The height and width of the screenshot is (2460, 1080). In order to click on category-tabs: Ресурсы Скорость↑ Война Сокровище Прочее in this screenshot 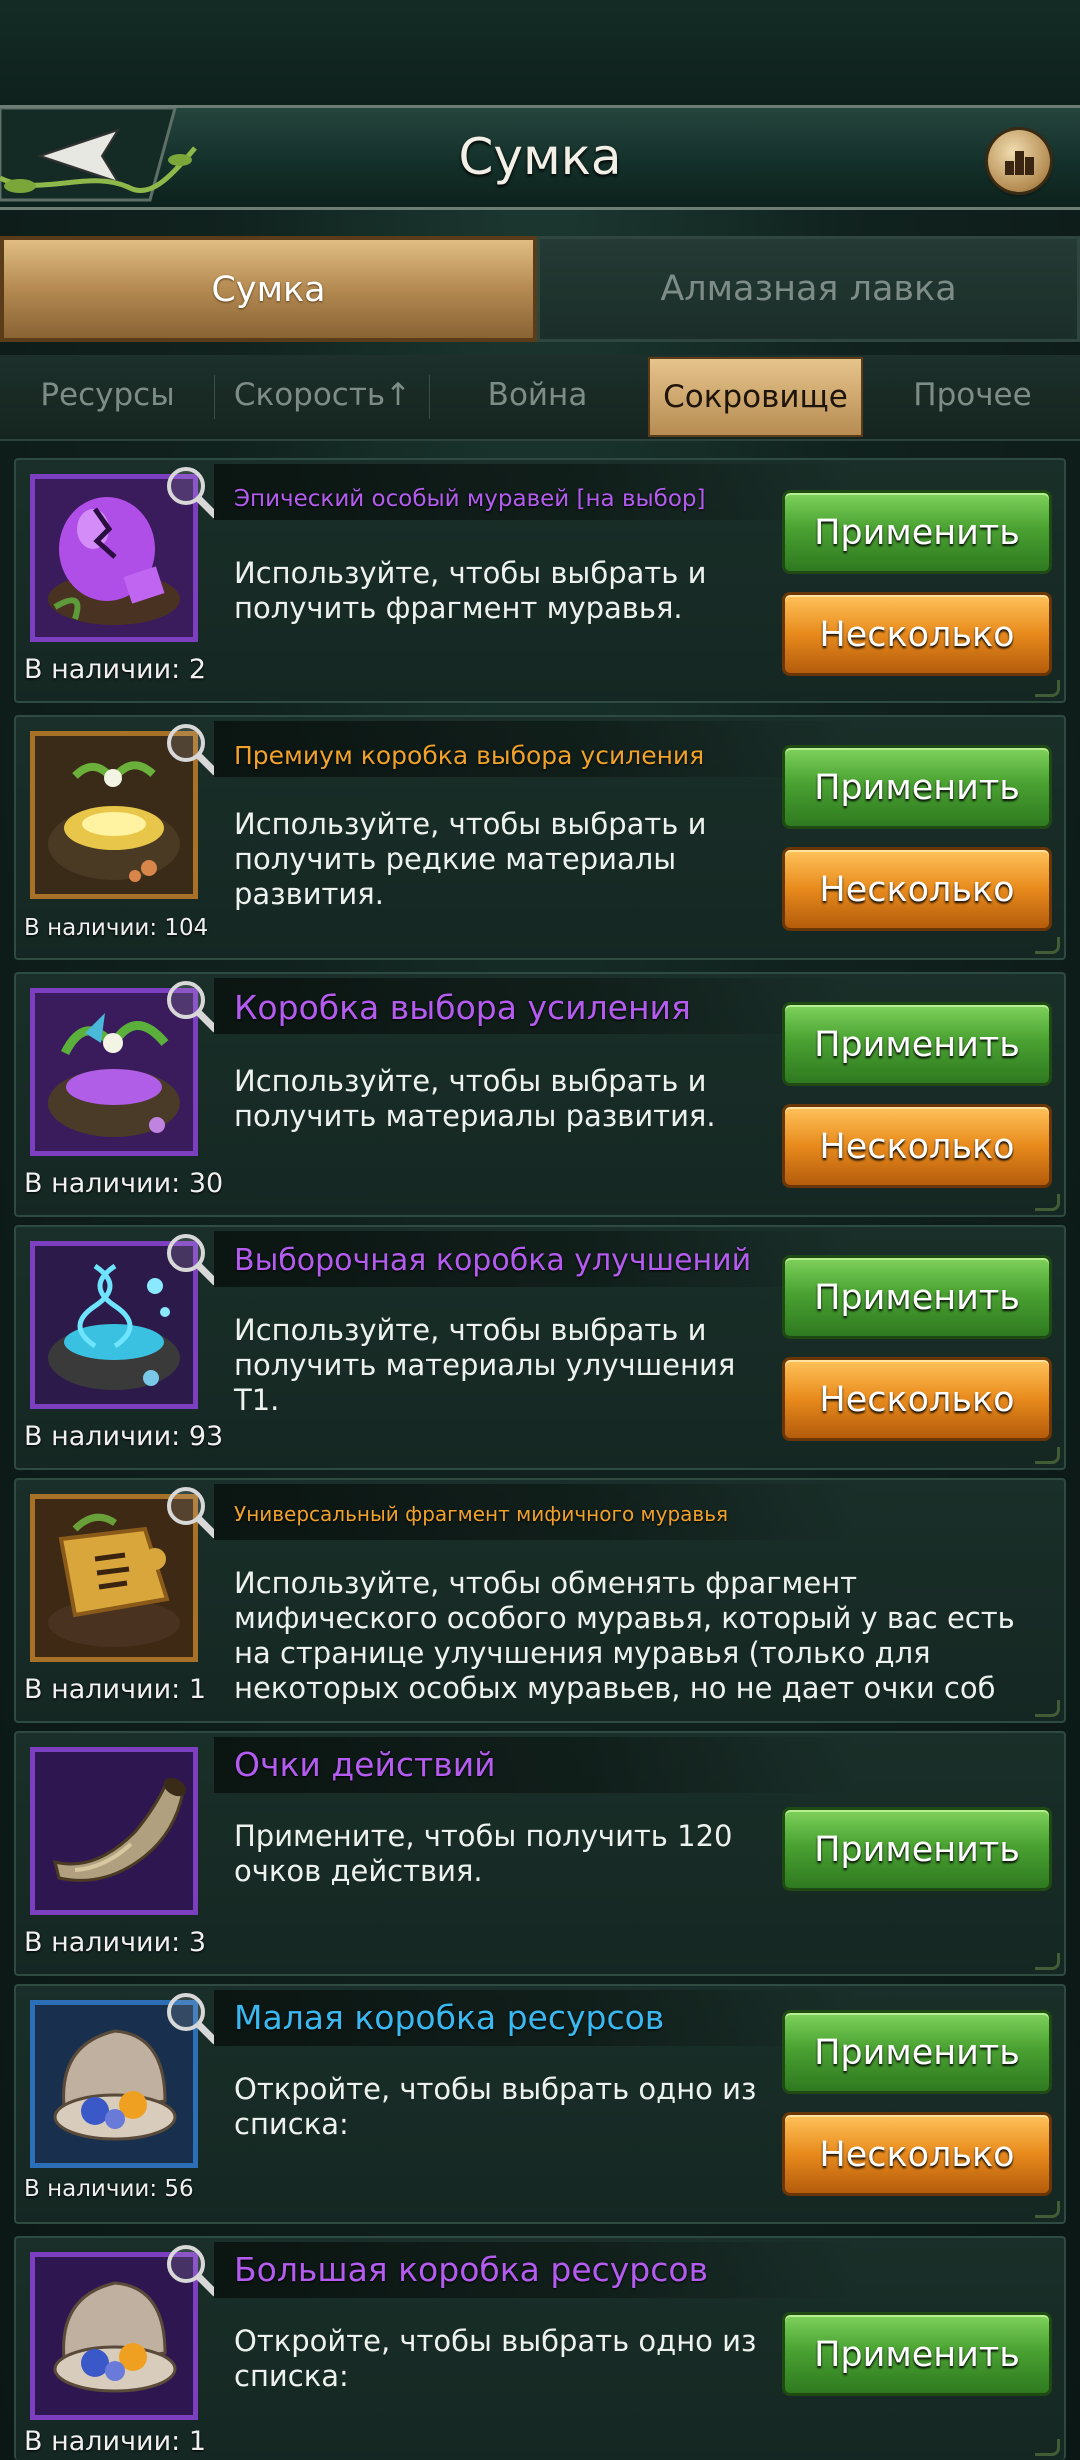, I will do `click(540, 398)`.